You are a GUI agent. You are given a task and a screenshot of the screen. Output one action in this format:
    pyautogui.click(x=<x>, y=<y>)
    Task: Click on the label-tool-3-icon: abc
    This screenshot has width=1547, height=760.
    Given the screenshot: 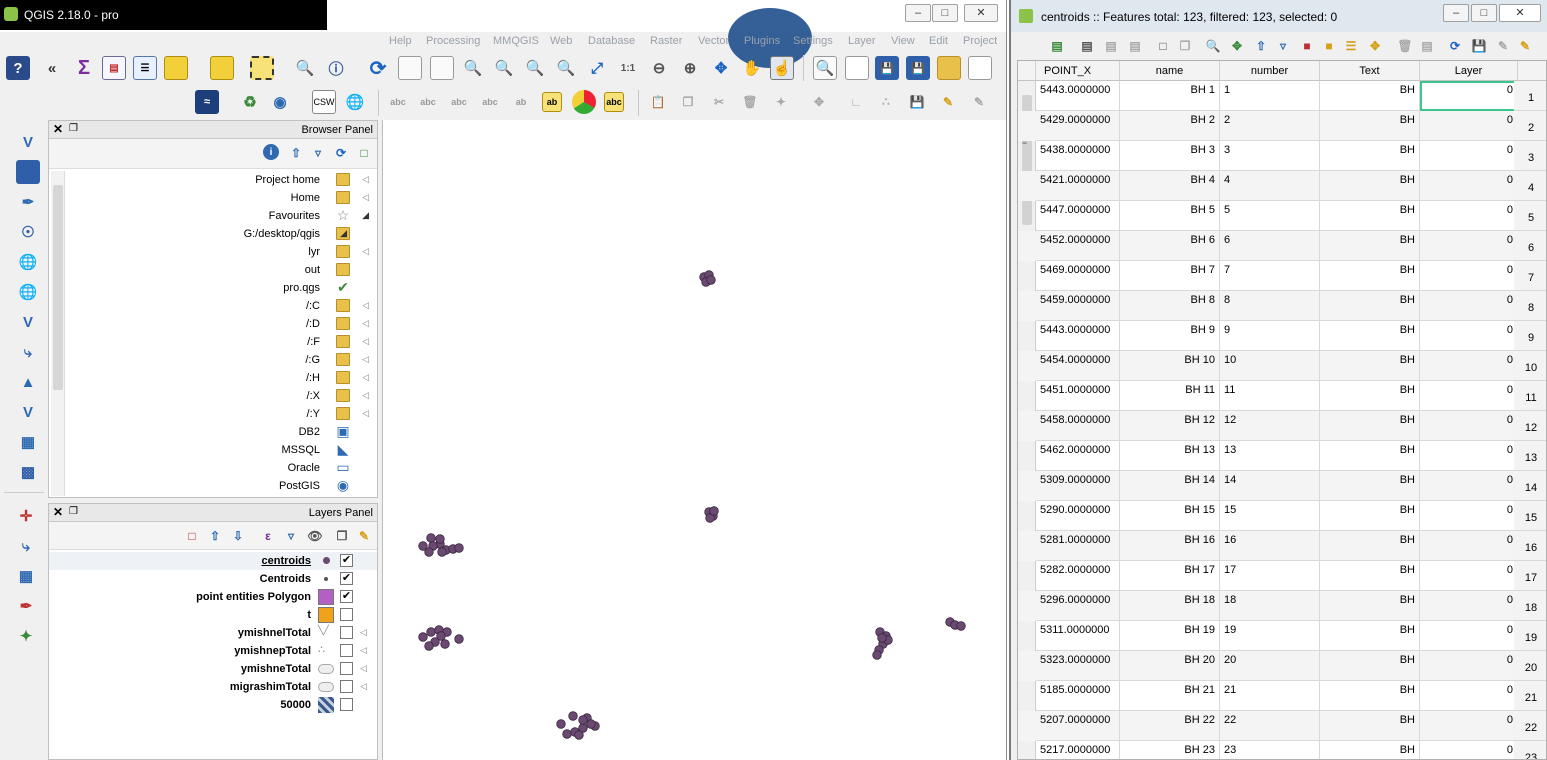 What is the action you would take?
    pyautogui.click(x=459, y=102)
    